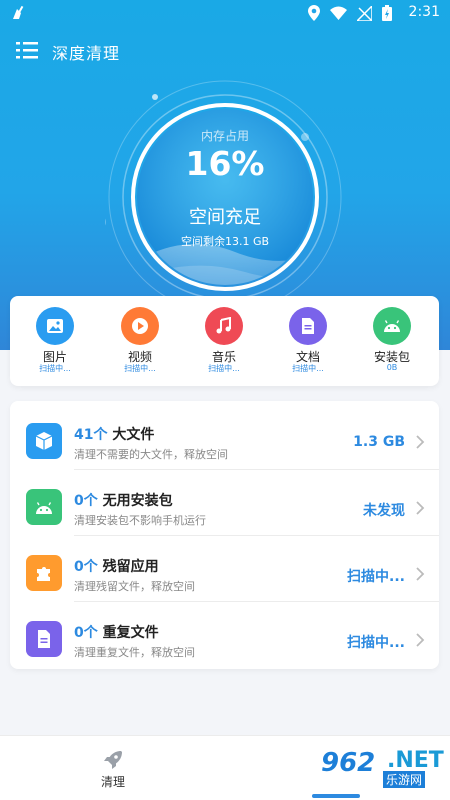  I want to click on row-name: 重复文件, so click(130, 633).